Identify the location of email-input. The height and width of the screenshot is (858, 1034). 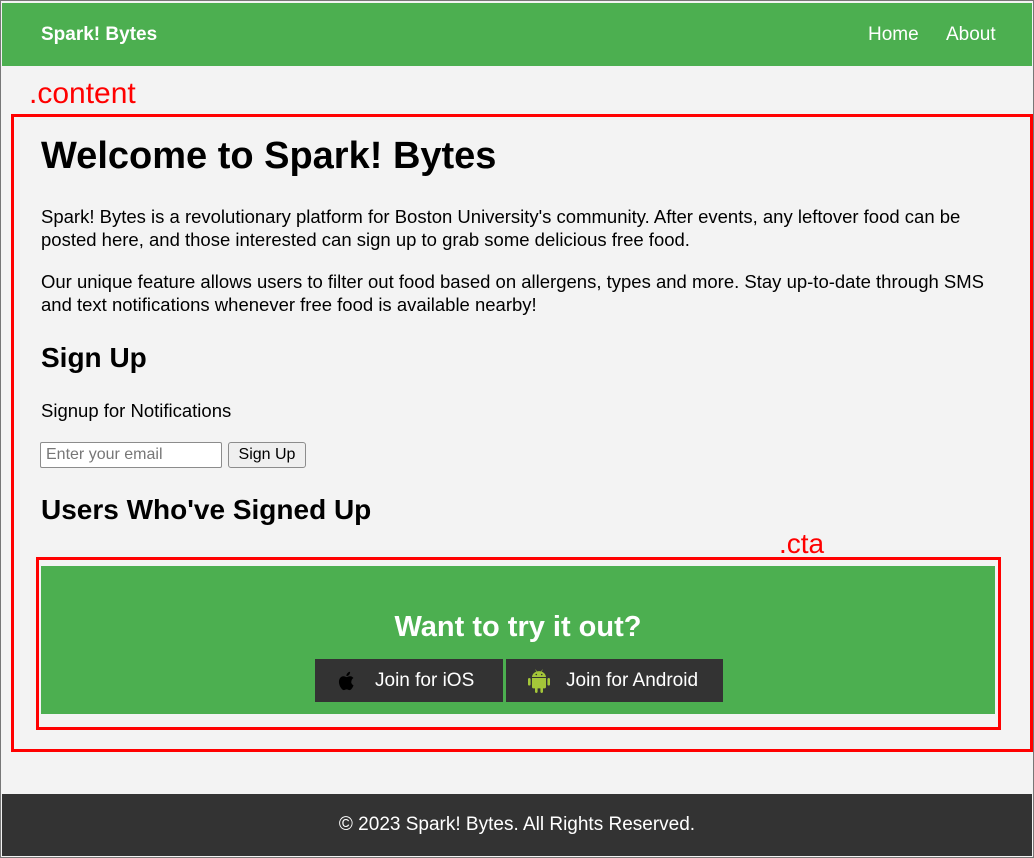
(131, 455).